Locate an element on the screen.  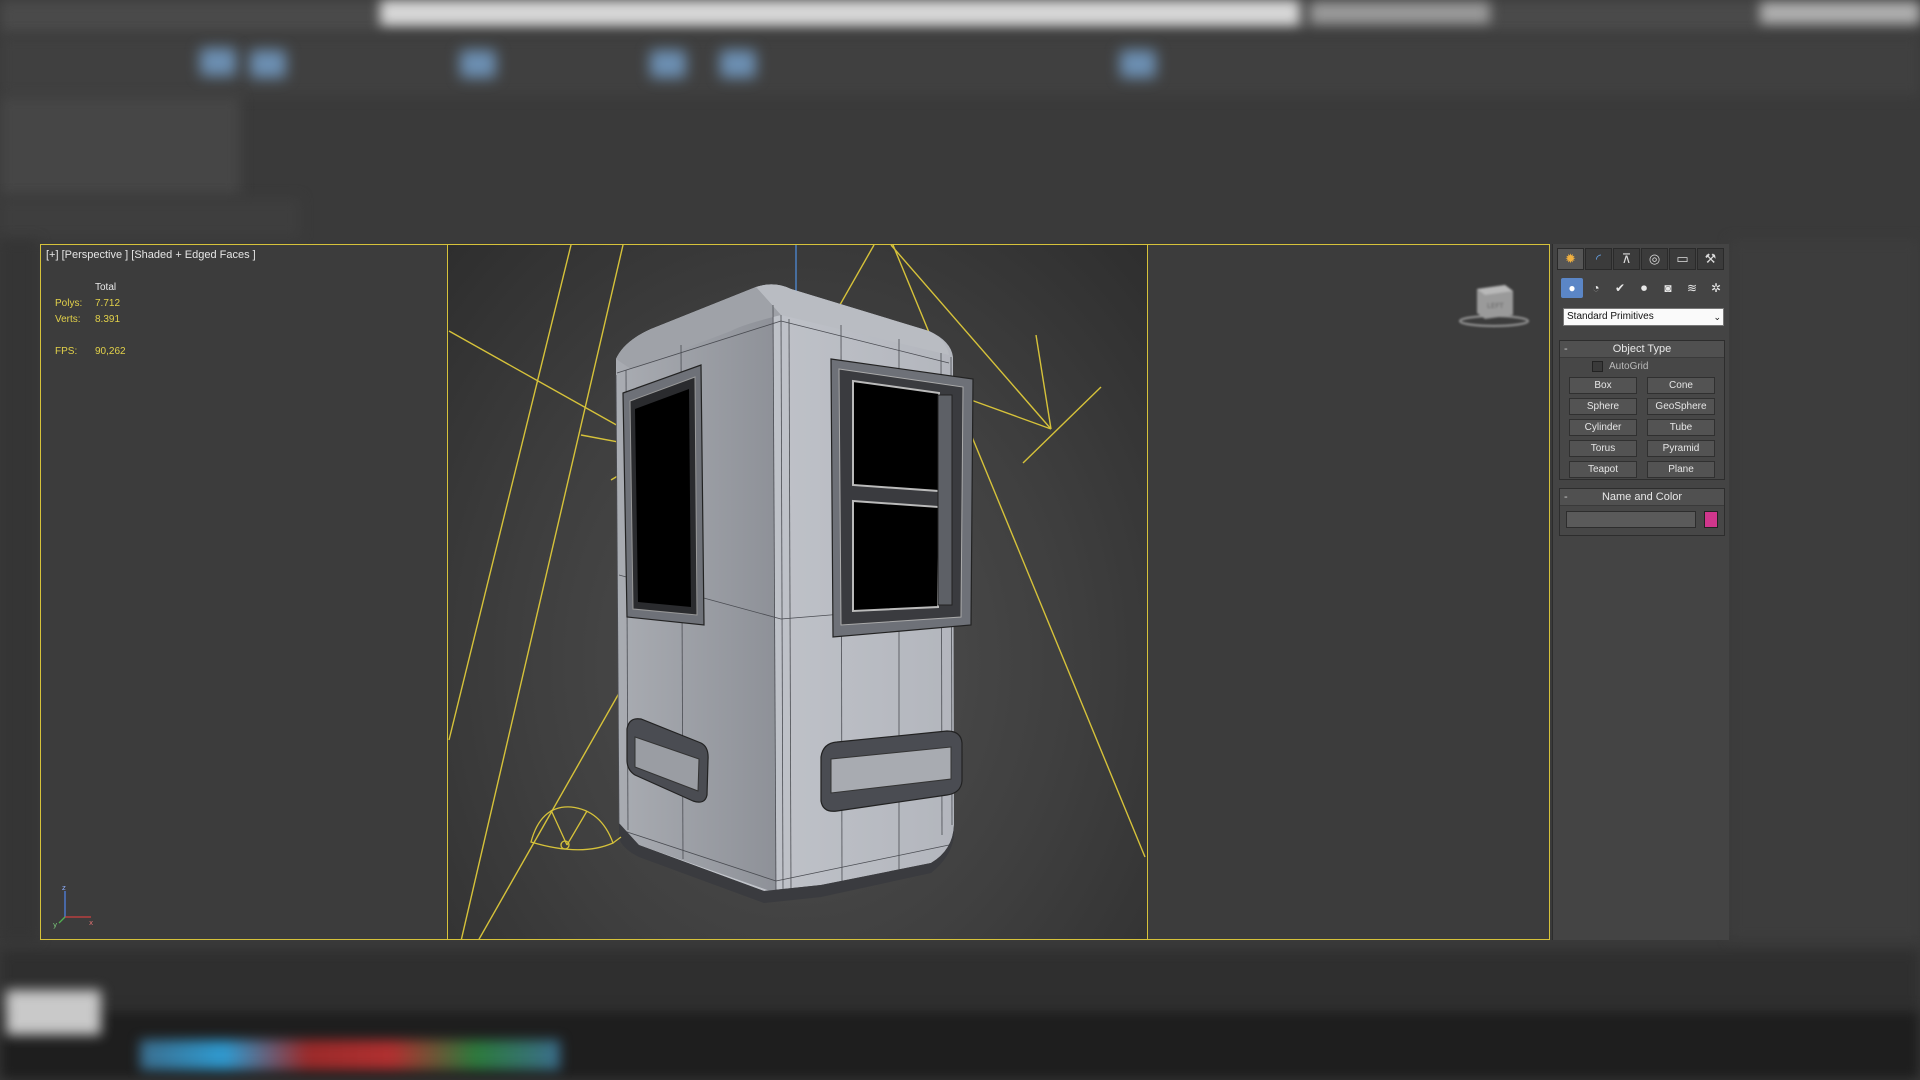
right-edge-panel is located at coordinates (1825, 590).